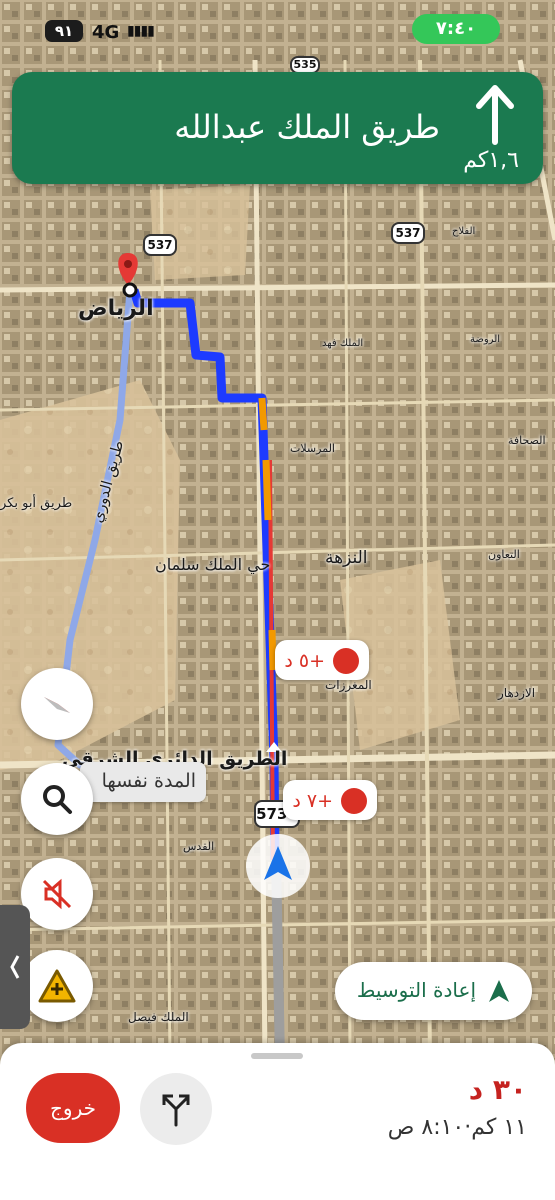 This screenshot has height=1200, width=555. I want to click on alt-route-label: المدة نفسها, so click(148, 781).